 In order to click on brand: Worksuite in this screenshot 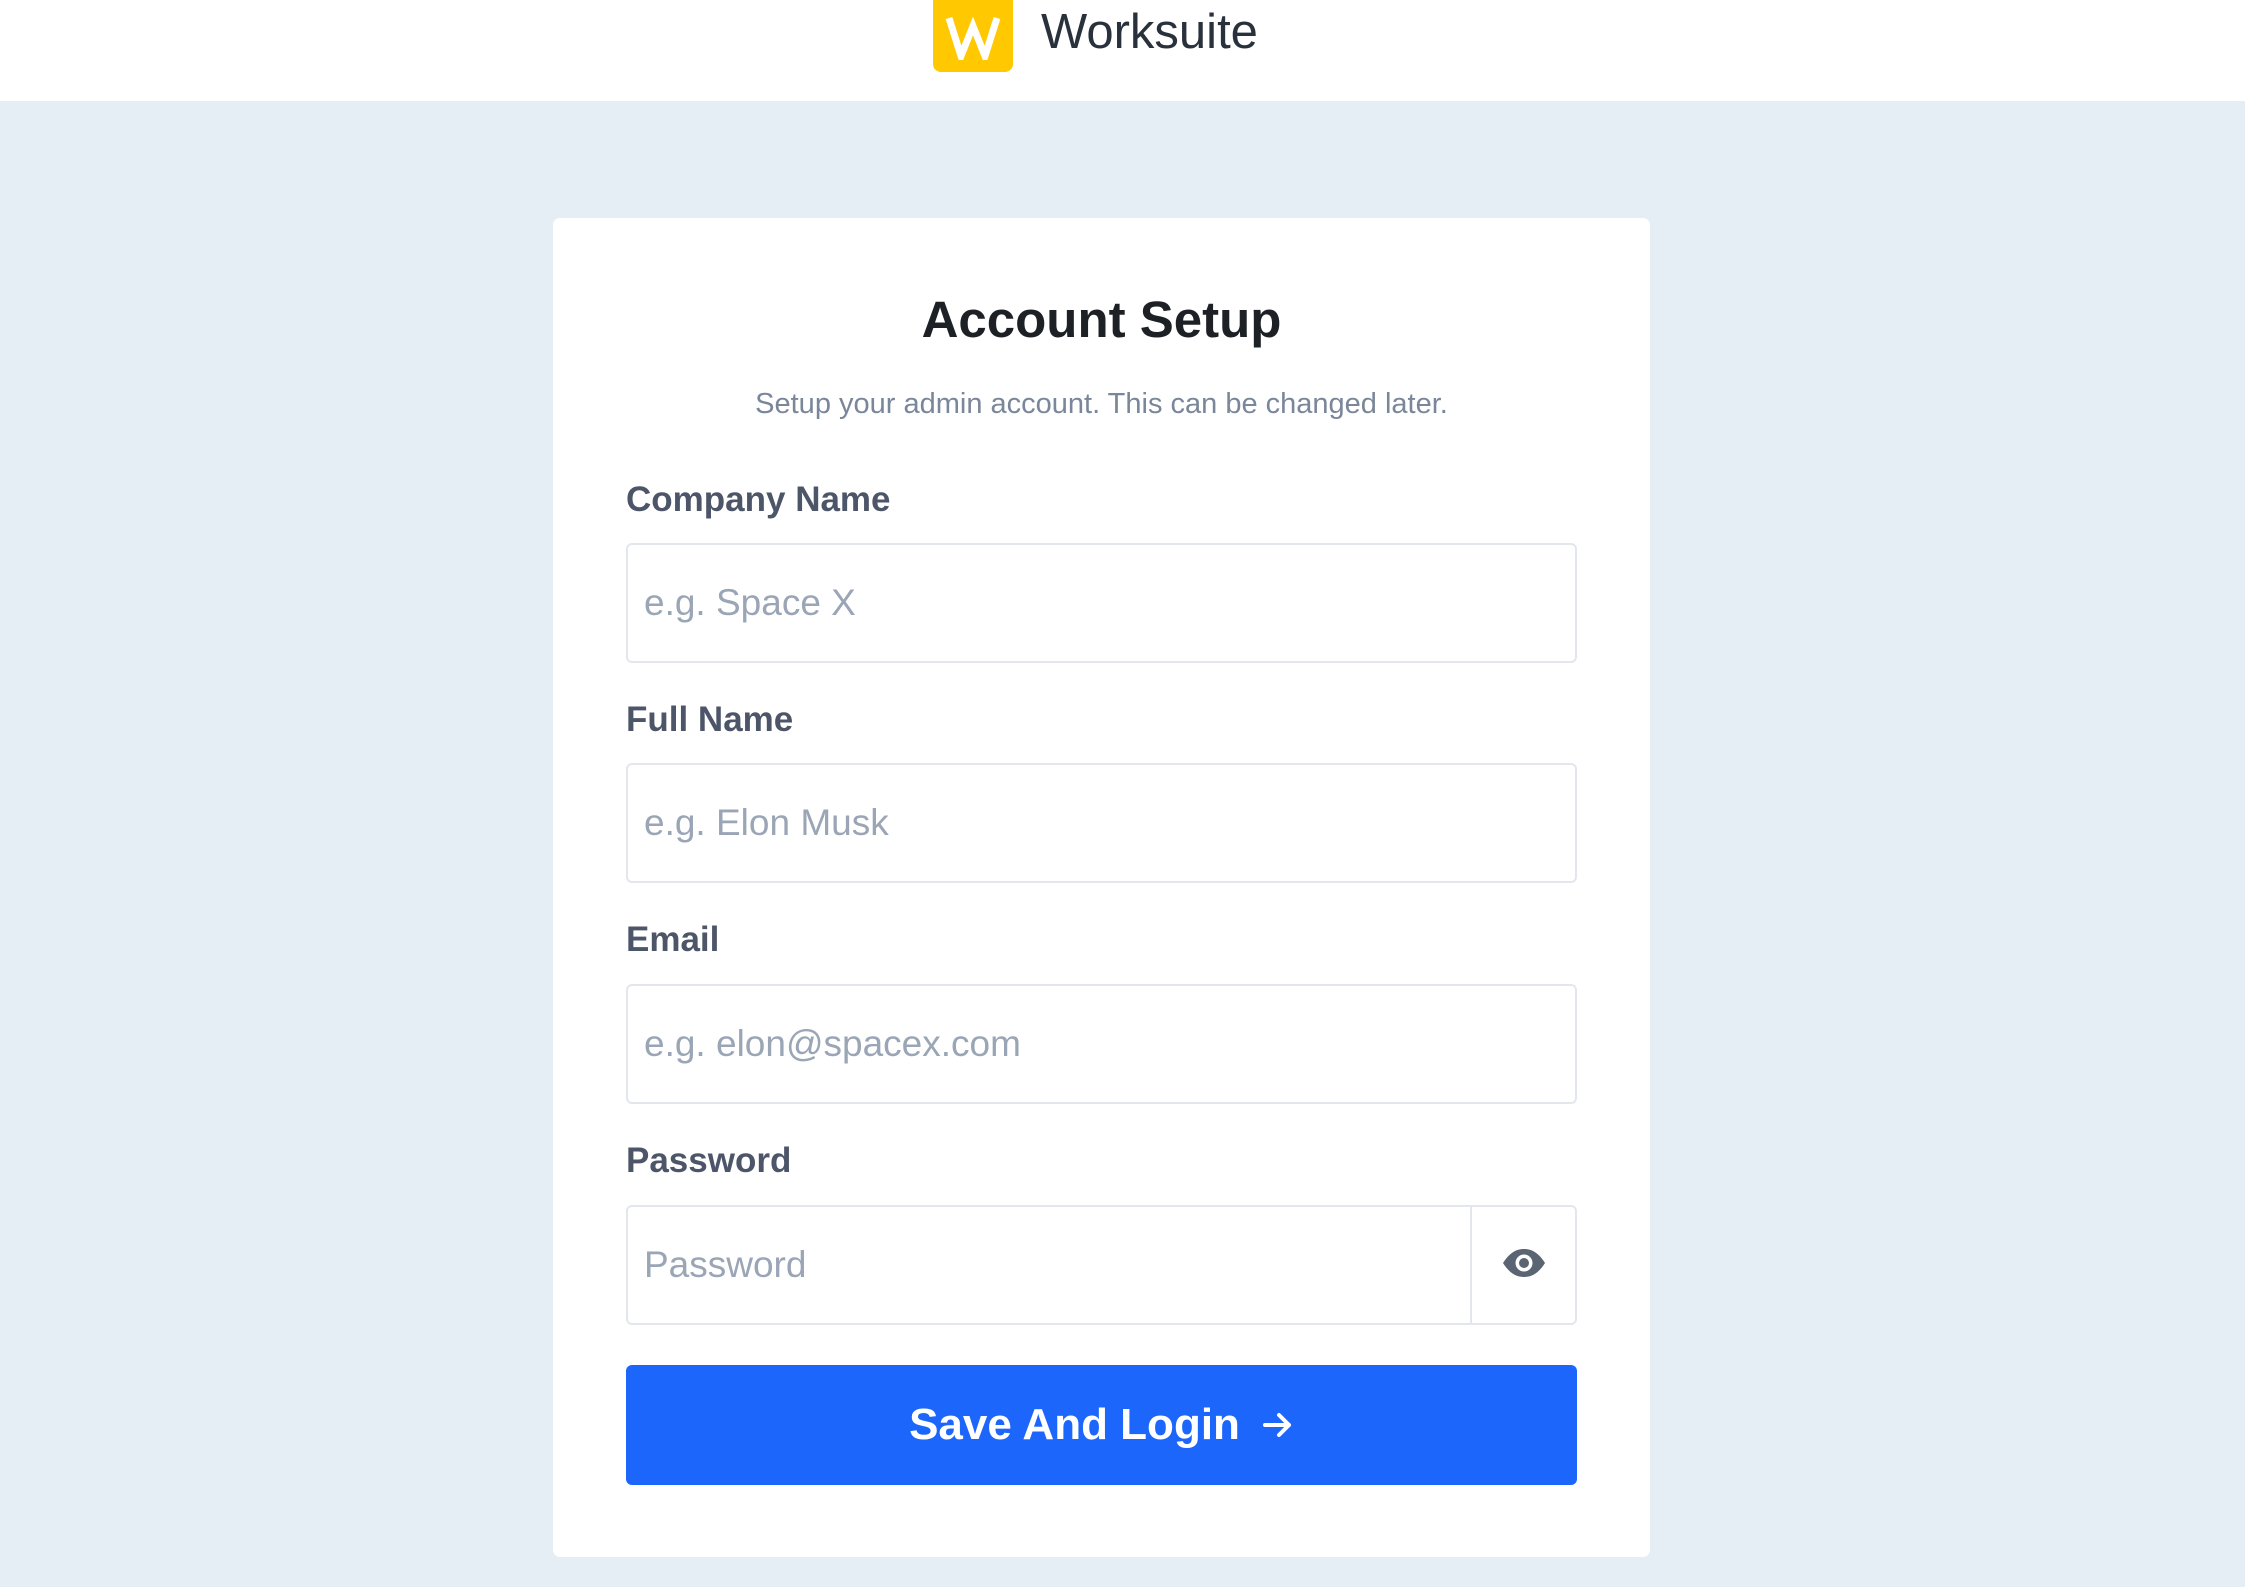, I will do `click(1095, 36)`.